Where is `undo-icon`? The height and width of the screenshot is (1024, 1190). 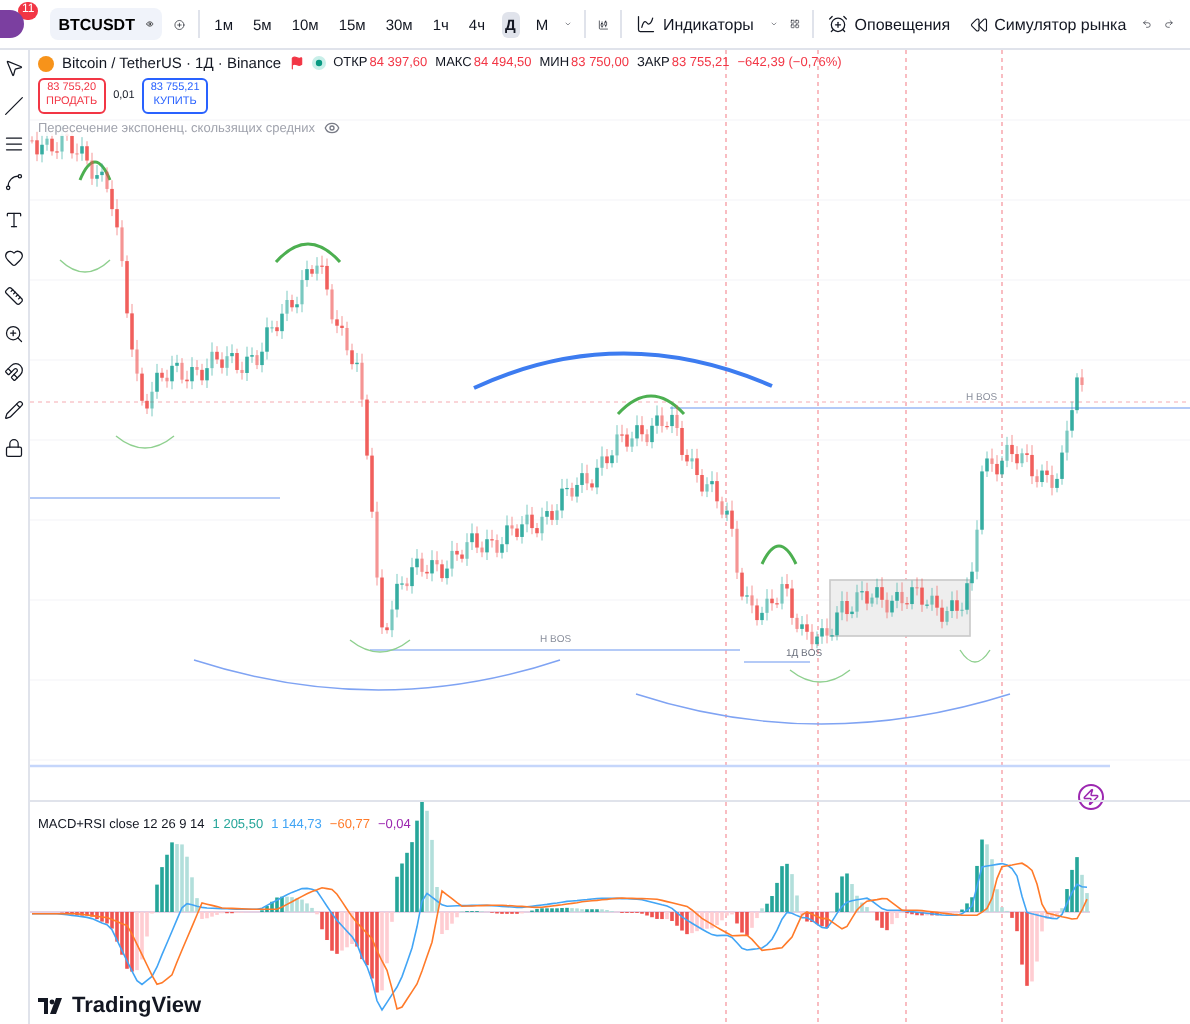 undo-icon is located at coordinates (1147, 24).